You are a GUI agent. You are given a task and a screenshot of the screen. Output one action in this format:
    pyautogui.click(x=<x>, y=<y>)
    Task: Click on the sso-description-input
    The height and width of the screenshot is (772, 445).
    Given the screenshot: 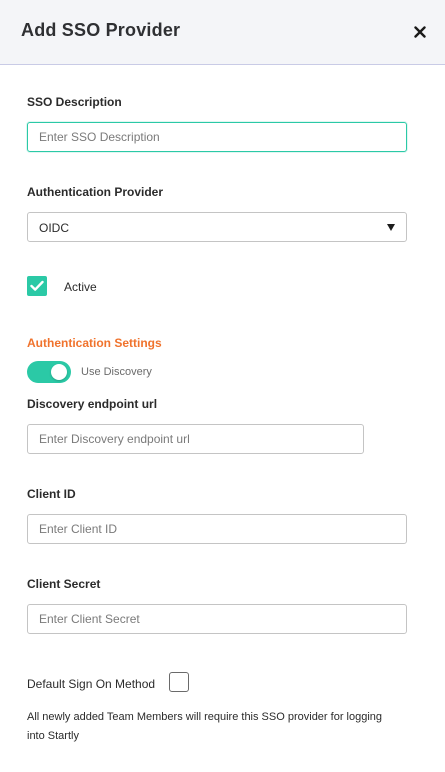 What is the action you would take?
    pyautogui.click(x=217, y=137)
    